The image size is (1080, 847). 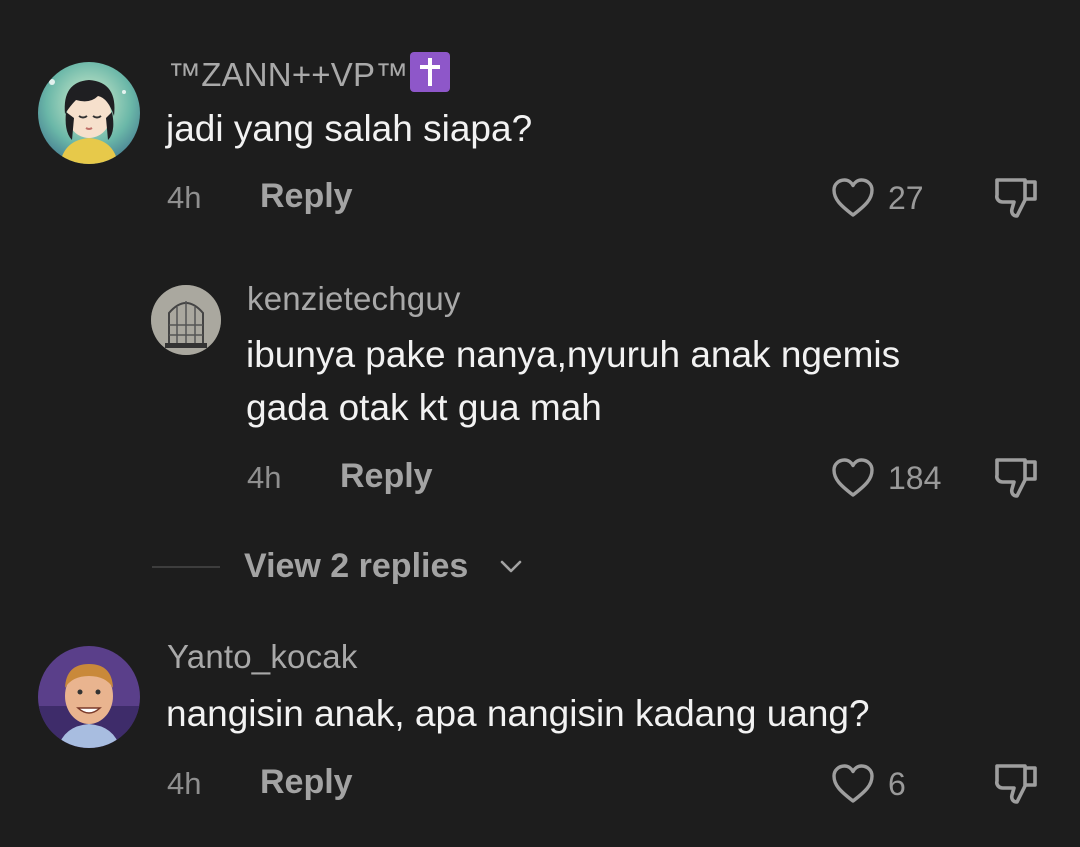 What do you see at coordinates (897, 784) in the screenshot?
I see `like-count: 6` at bounding box center [897, 784].